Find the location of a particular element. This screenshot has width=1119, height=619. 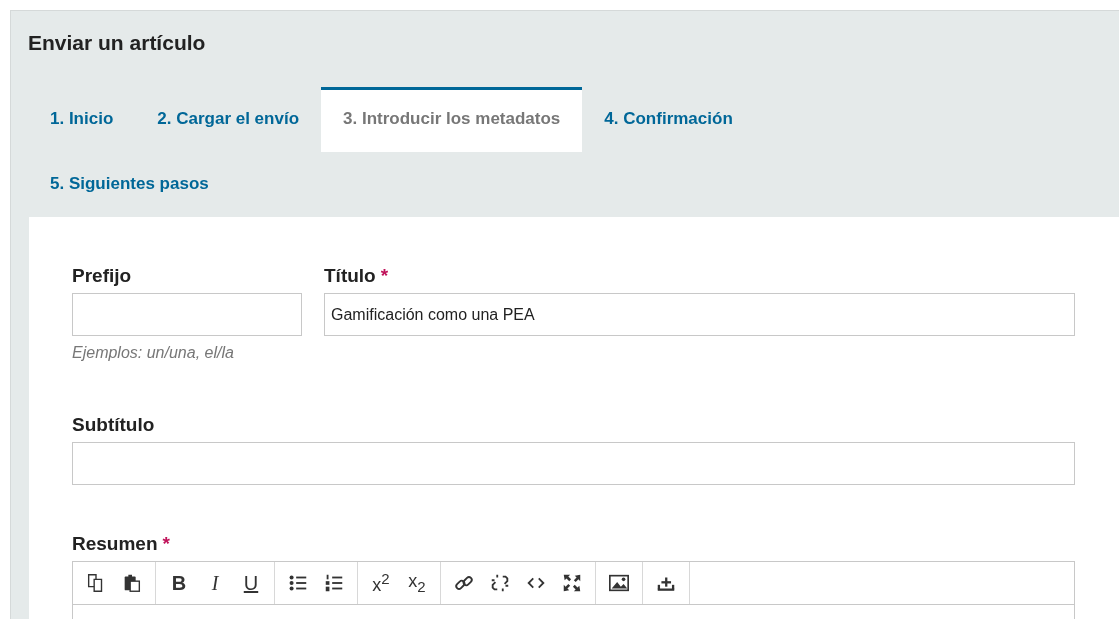

bold-button: B is located at coordinates (179, 583).